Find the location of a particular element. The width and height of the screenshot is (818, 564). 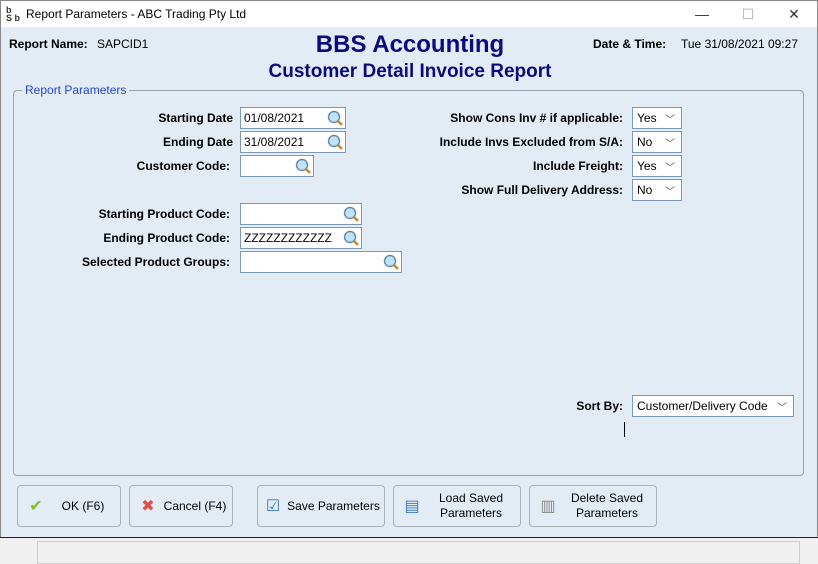

save-form-icon: ☑ is located at coordinates (273, 506).